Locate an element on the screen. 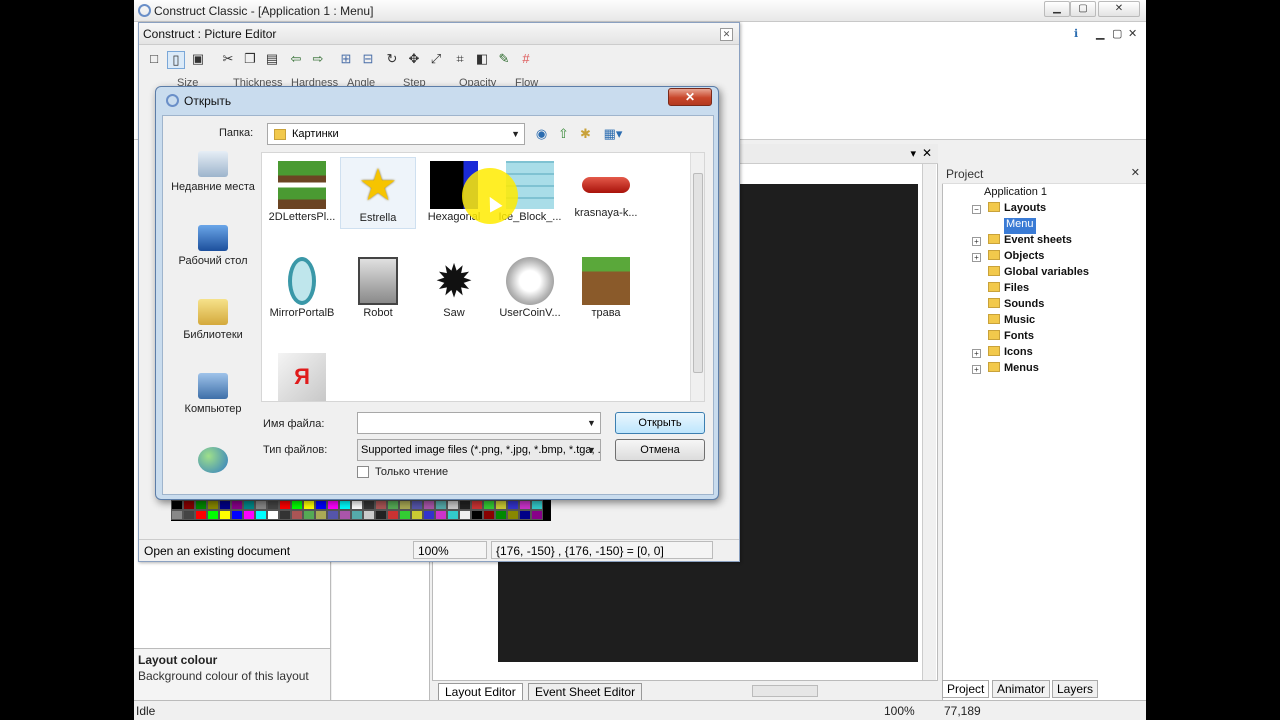 This screenshot has height=720, width=1280. file-item: ★ Estrella is located at coordinates (378, 193).